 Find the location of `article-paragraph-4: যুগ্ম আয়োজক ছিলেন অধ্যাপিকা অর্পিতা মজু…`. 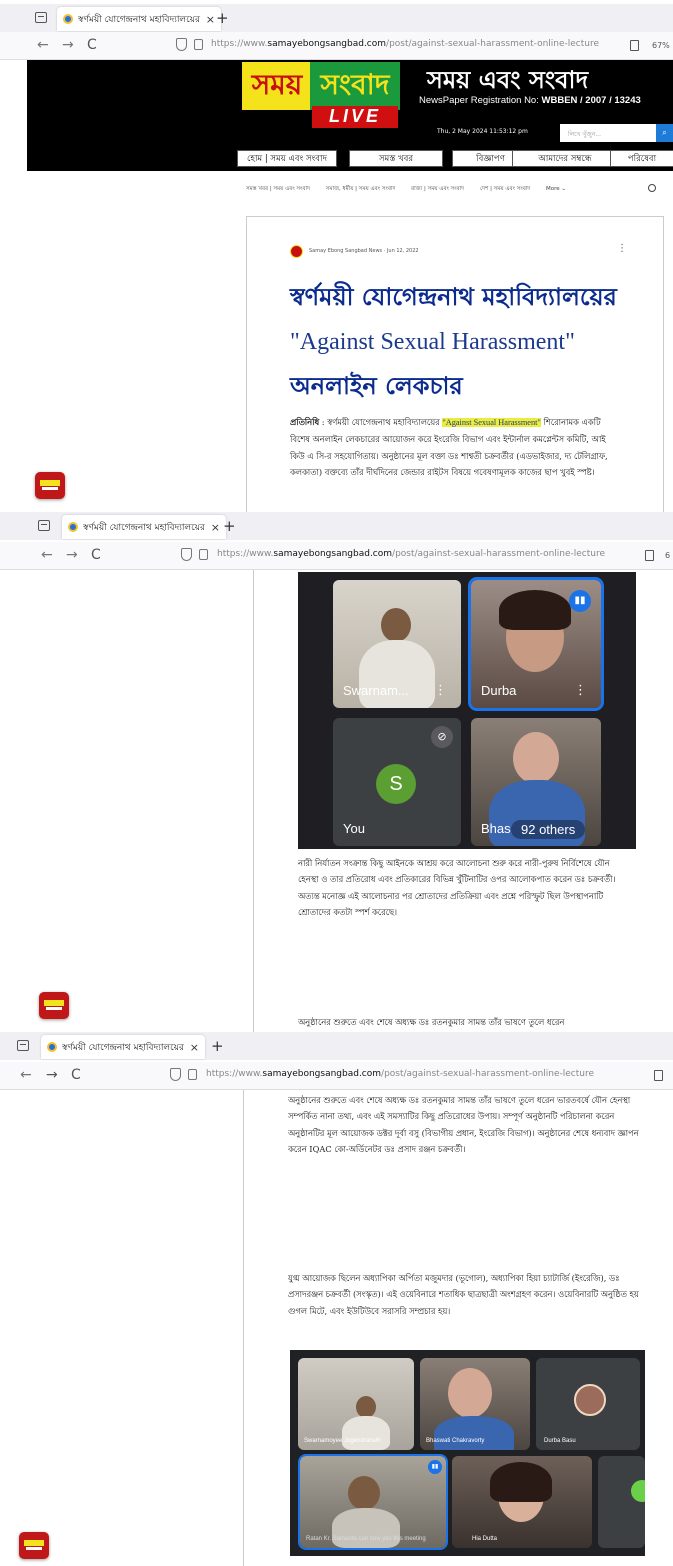

article-paragraph-4: যুগ্ম আয়োজক ছিলেন অধ্যাপিকা অর্পিতা মজু… is located at coordinates (463, 1294).